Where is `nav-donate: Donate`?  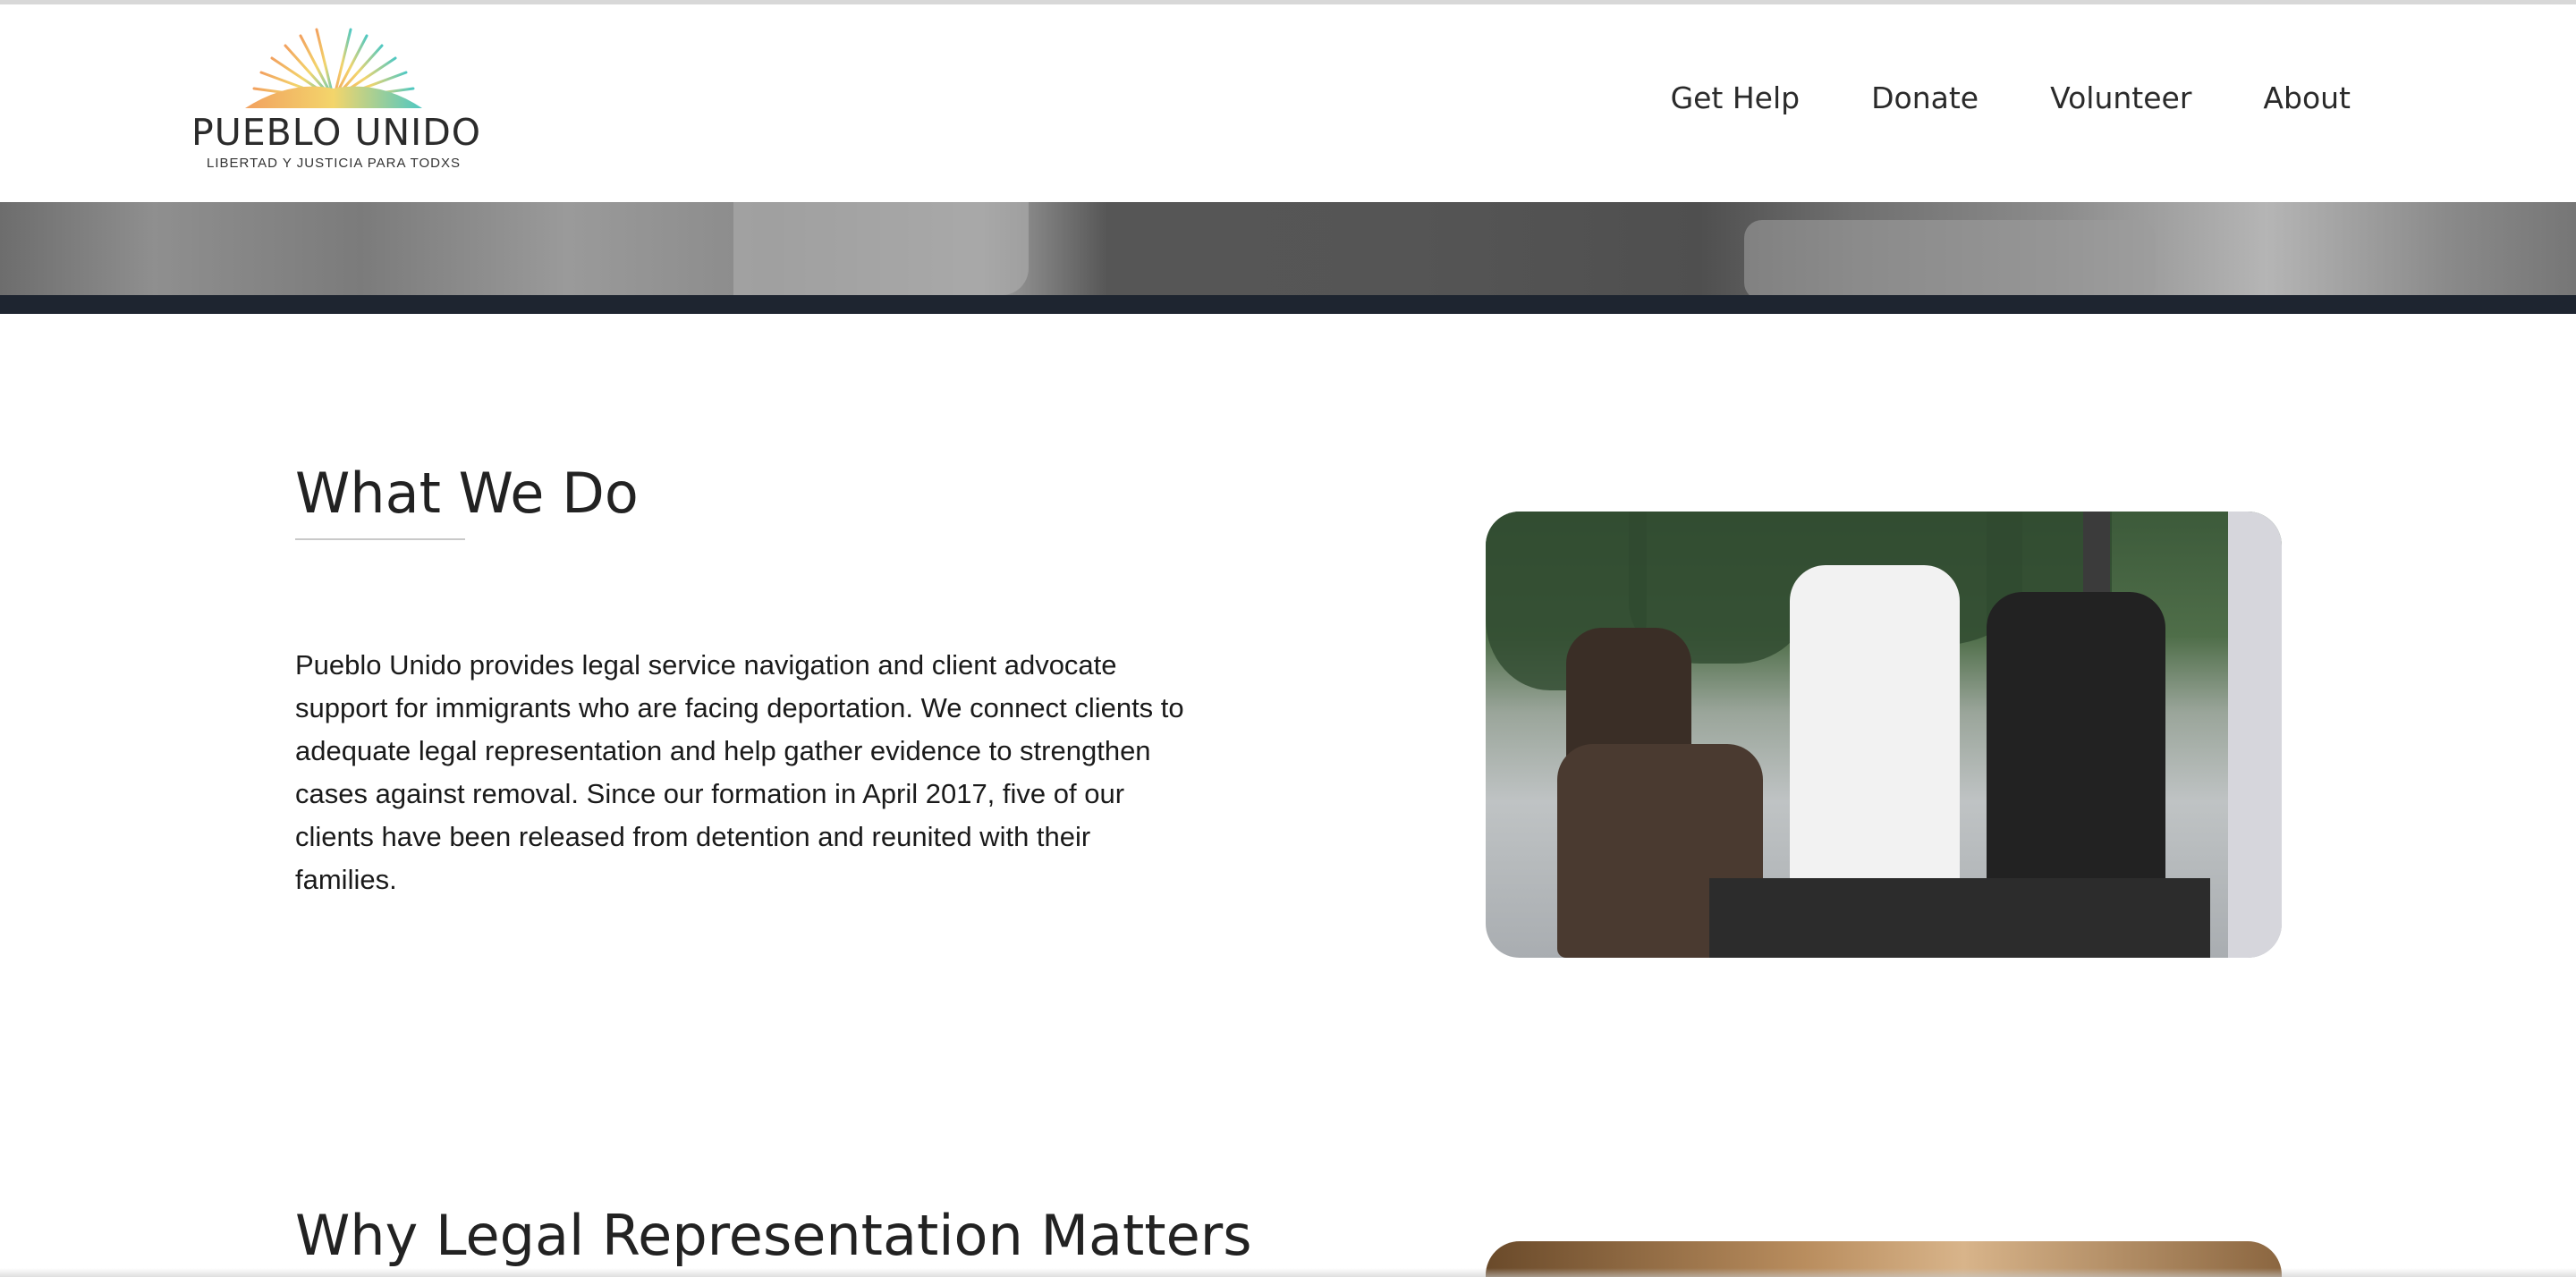
nav-donate: Donate is located at coordinates (1925, 97).